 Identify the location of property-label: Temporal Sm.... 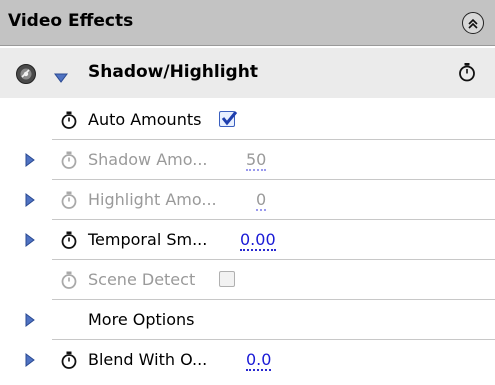
(148, 239).